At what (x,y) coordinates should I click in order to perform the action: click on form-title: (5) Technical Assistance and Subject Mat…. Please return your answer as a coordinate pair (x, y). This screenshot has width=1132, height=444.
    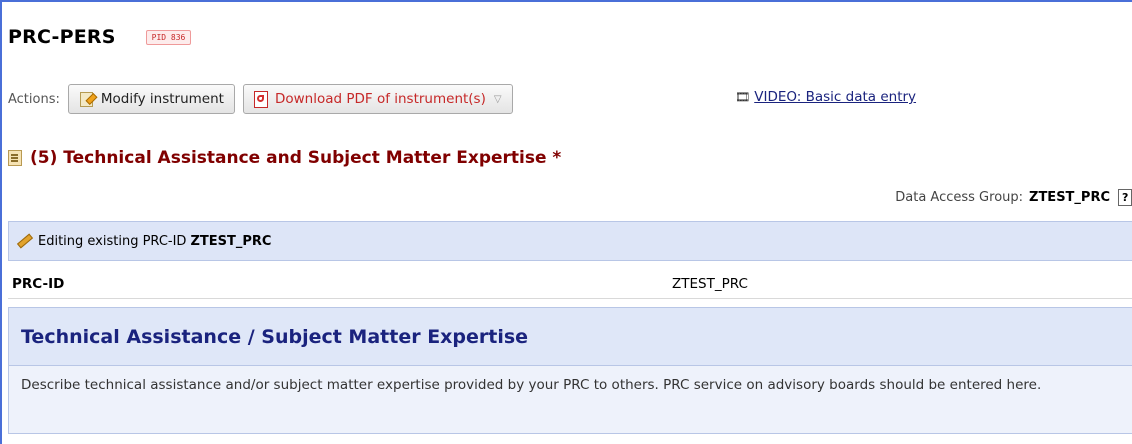
    Looking at the image, I should click on (296, 158).